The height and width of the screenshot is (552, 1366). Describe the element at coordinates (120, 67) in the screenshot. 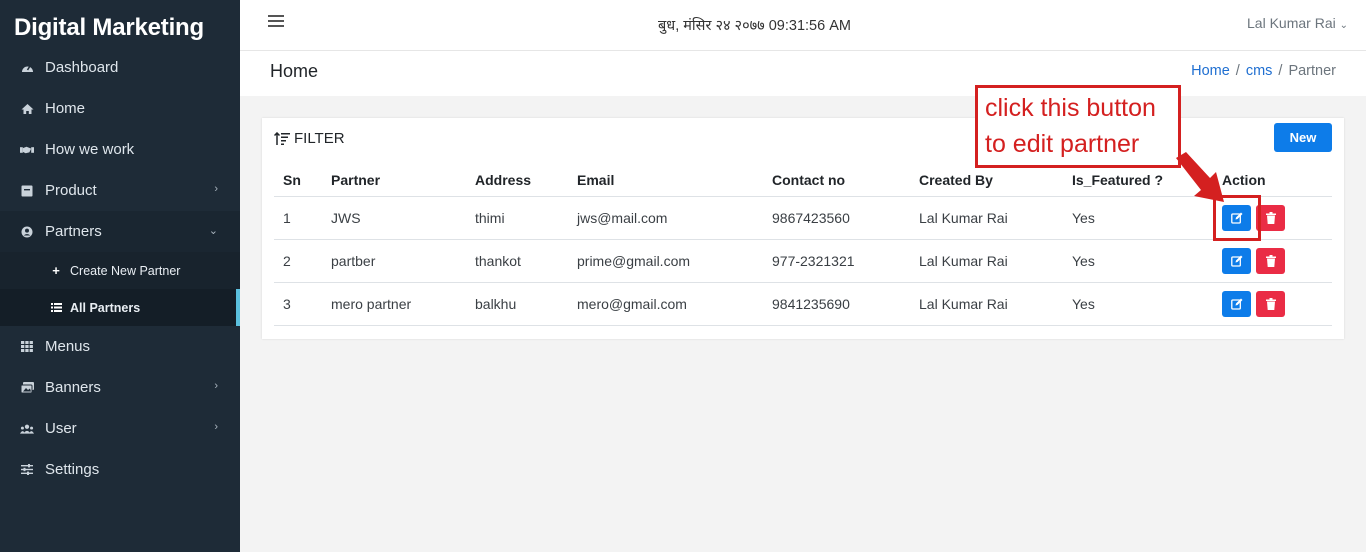

I see `sidebar-item-dashboard: Dashboard` at that location.